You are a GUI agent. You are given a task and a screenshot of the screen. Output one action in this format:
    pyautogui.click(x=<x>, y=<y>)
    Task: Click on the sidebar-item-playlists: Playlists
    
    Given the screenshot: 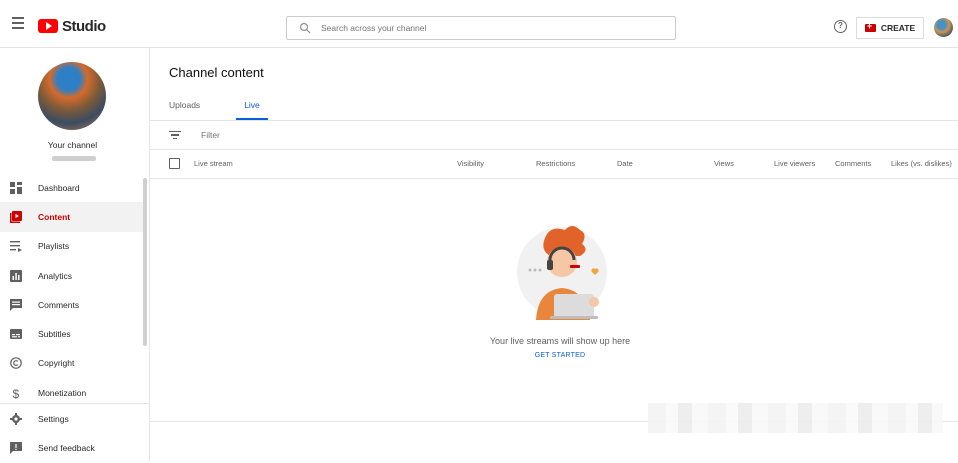 What is the action you would take?
    pyautogui.click(x=72, y=246)
    